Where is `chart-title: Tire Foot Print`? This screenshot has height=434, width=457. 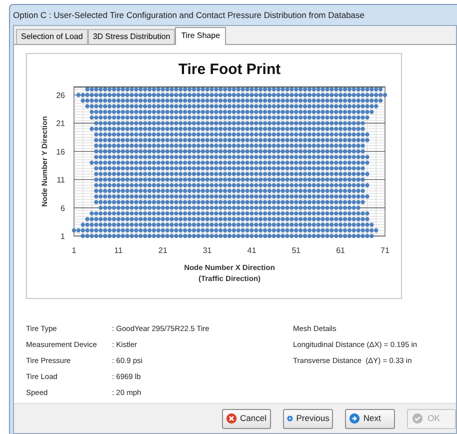 chart-title: Tire Foot Print is located at coordinates (229, 69).